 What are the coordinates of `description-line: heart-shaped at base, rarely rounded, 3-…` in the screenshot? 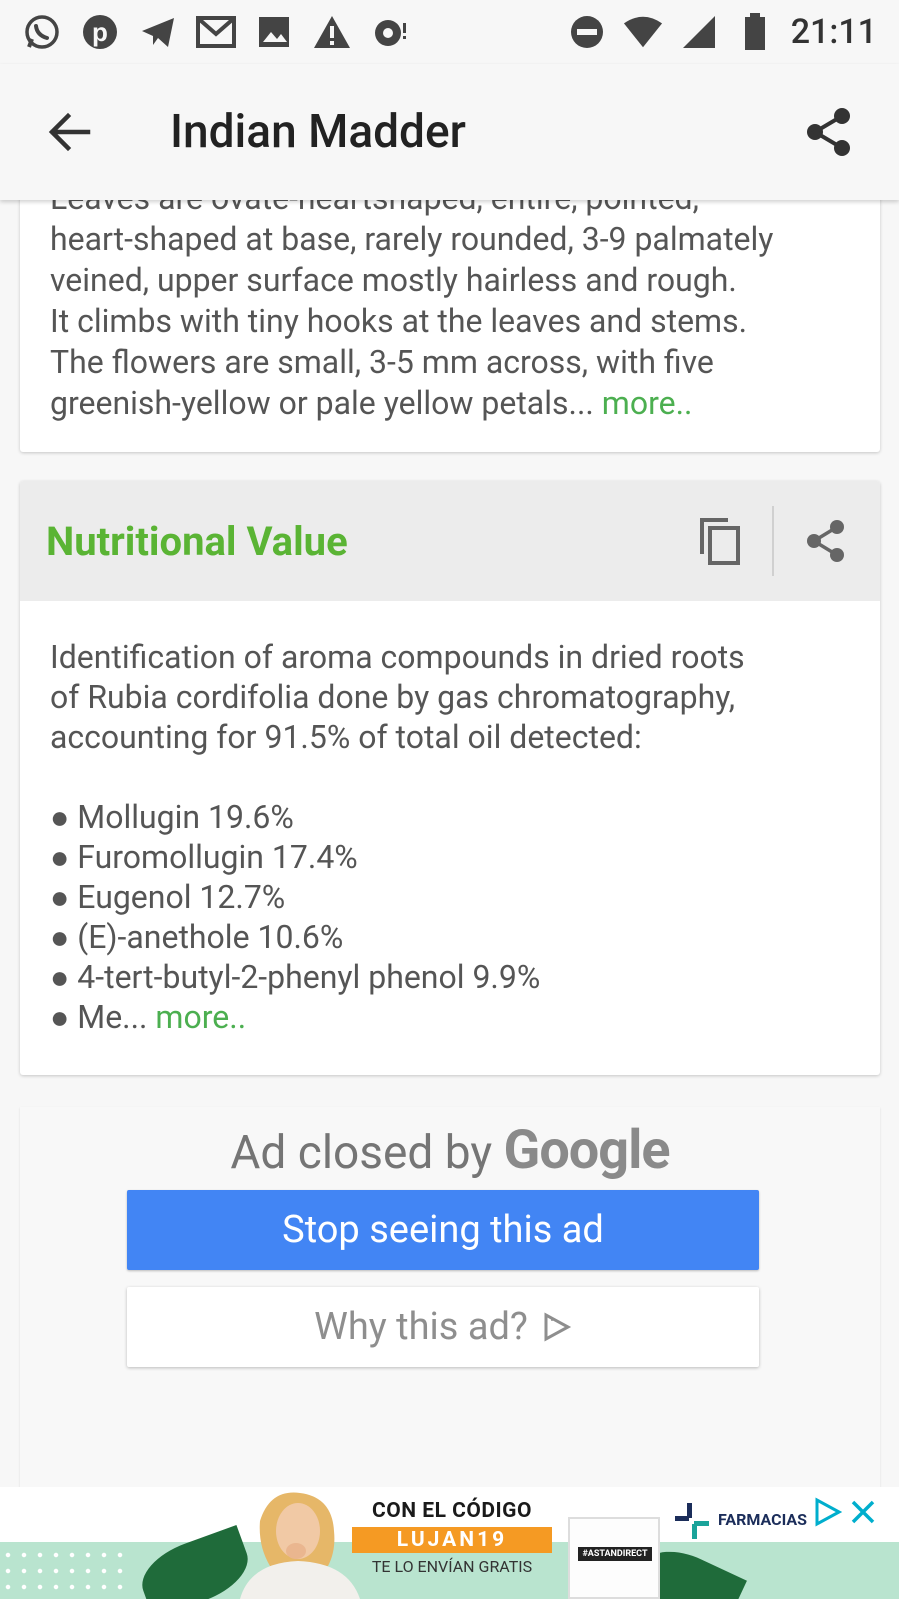 It's located at (412, 239).